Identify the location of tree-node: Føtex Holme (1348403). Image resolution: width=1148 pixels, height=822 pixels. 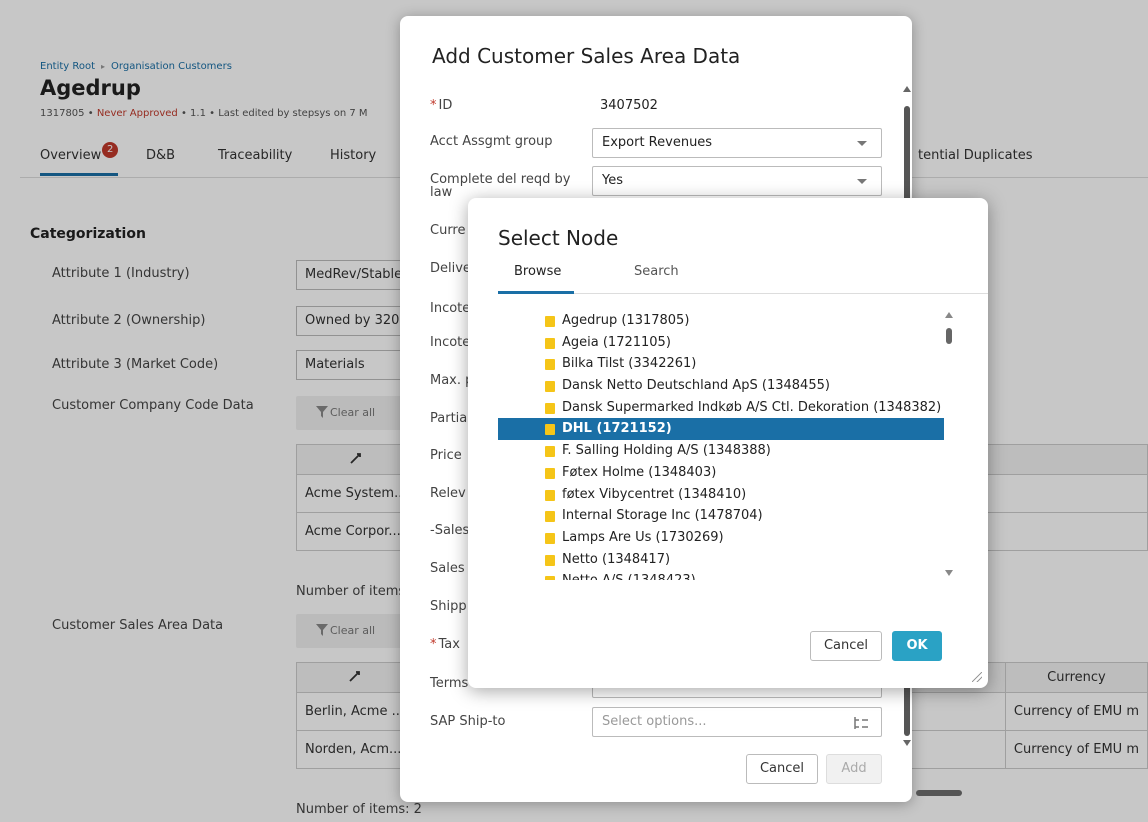
(721, 473).